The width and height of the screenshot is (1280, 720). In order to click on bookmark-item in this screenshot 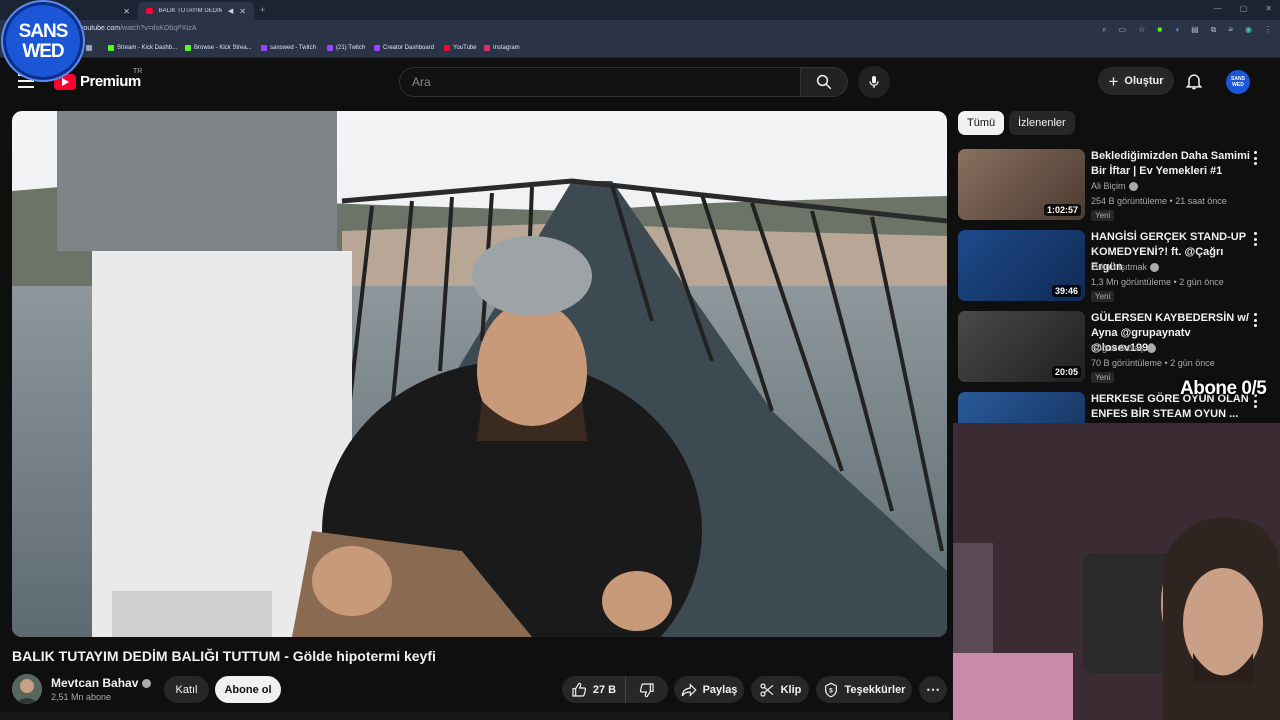, I will do `click(89, 48)`.